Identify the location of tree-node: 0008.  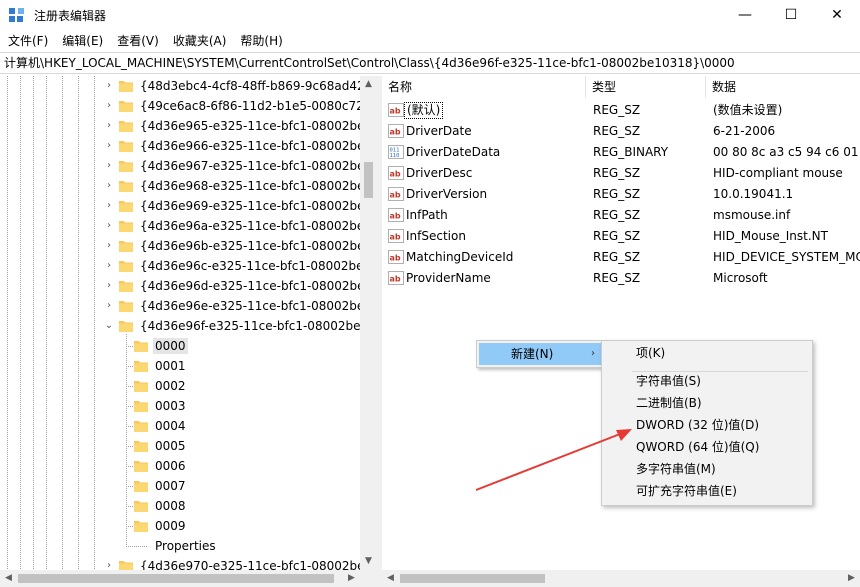
(180, 506).